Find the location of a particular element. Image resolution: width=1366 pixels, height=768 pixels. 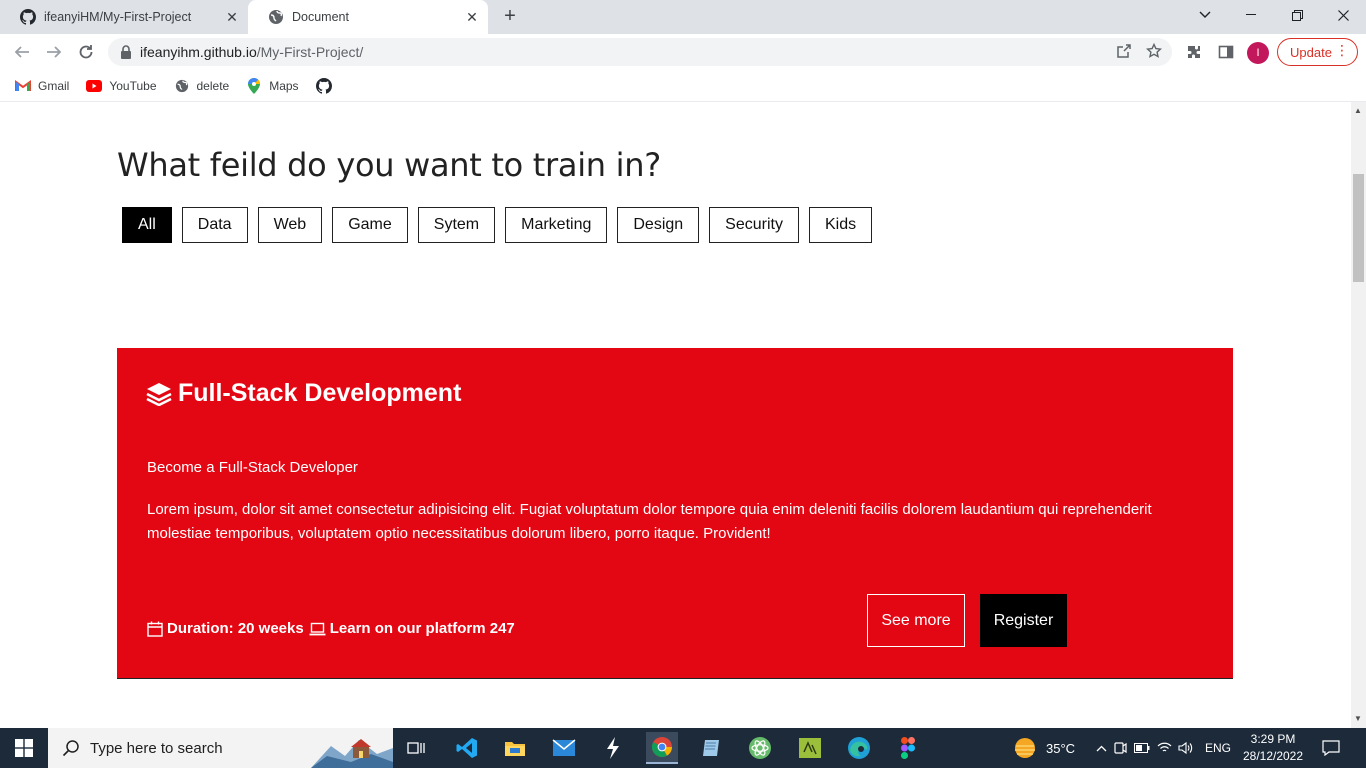

taskbar-search-box: Type here to search is located at coordinates (220, 748).